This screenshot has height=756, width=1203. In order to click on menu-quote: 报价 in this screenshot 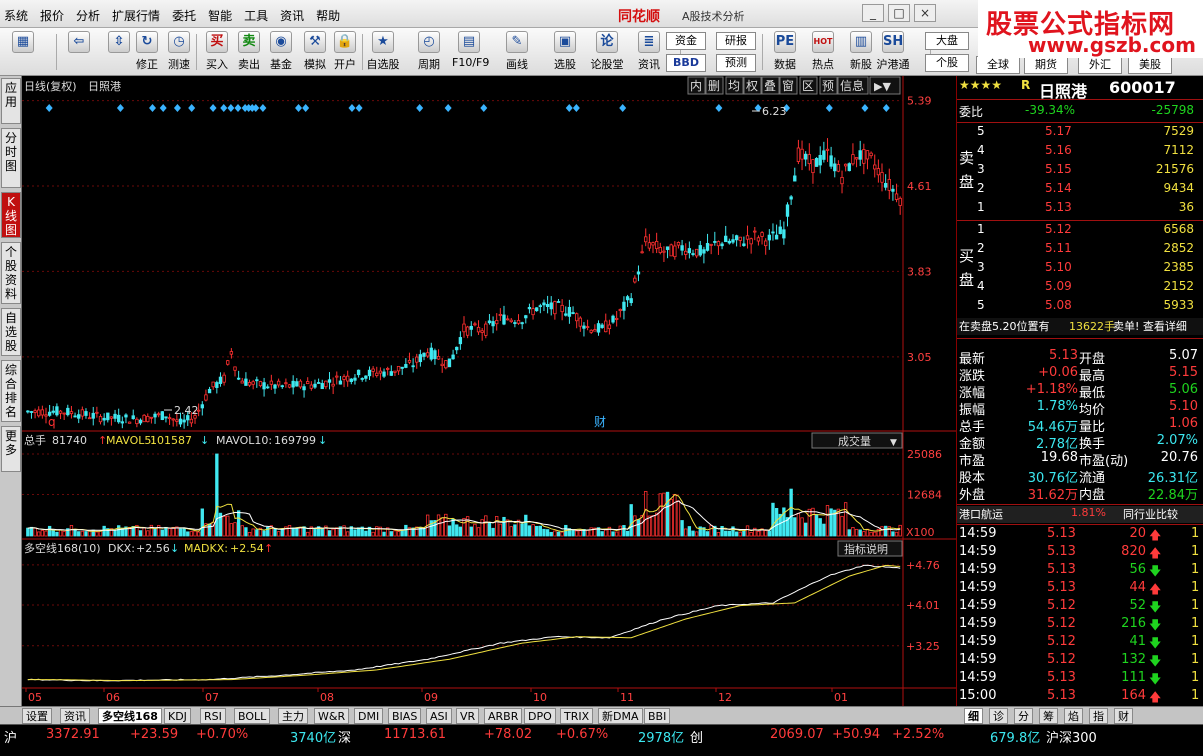, I will do `click(52, 15)`.